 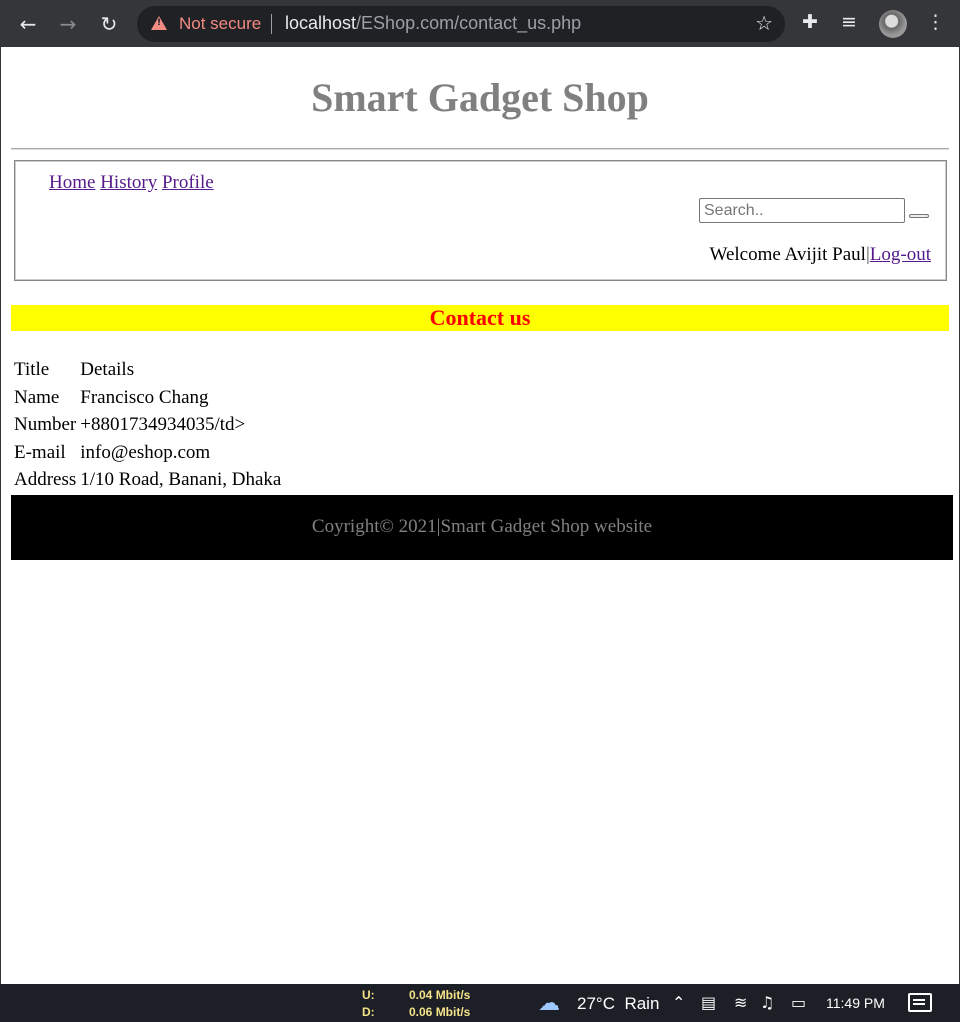 What do you see at coordinates (321, 23) in the screenshot?
I see `url-host: localhost` at bounding box center [321, 23].